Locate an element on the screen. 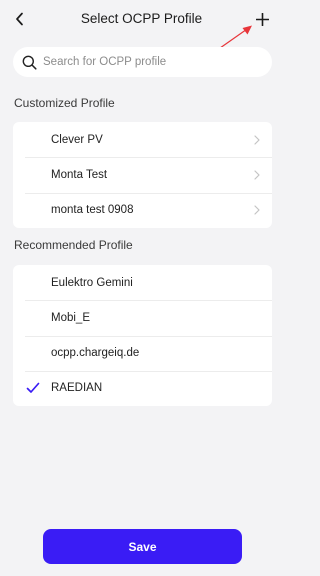  list-item-label: monta test 0908 is located at coordinates (92, 210).